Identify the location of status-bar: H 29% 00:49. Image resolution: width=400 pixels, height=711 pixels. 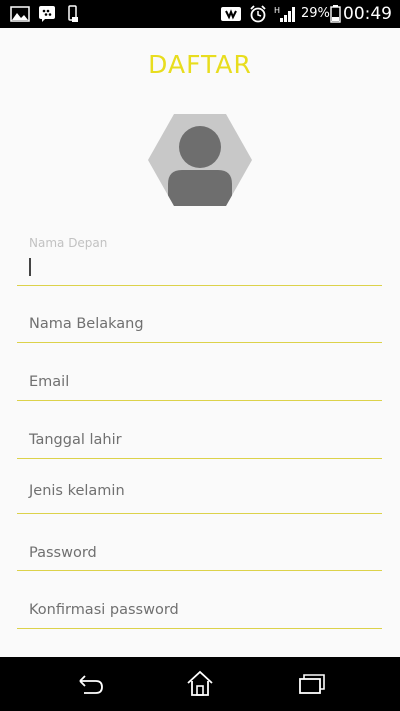
(200, 14).